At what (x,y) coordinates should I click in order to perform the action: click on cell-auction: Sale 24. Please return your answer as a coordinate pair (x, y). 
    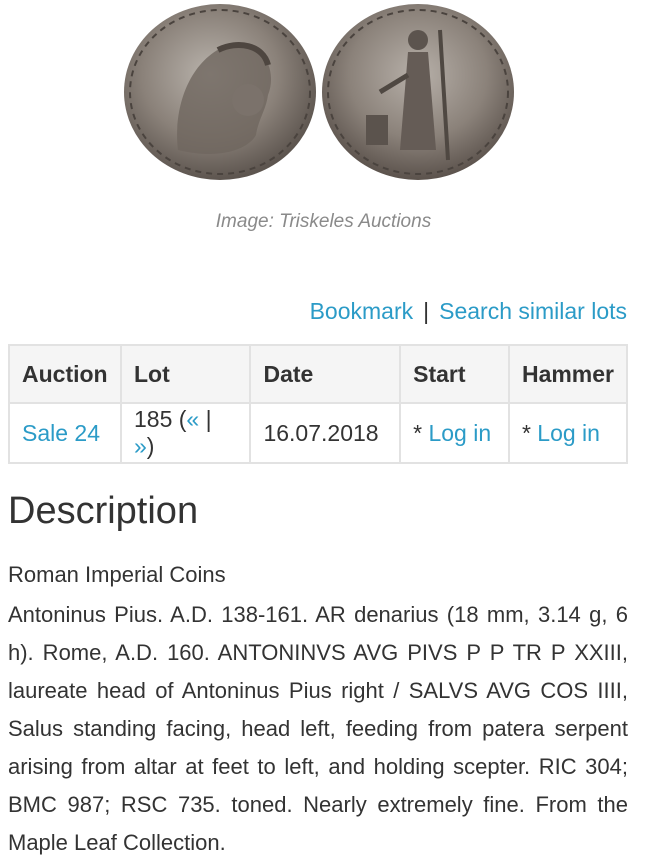
    Looking at the image, I should click on (65, 433).